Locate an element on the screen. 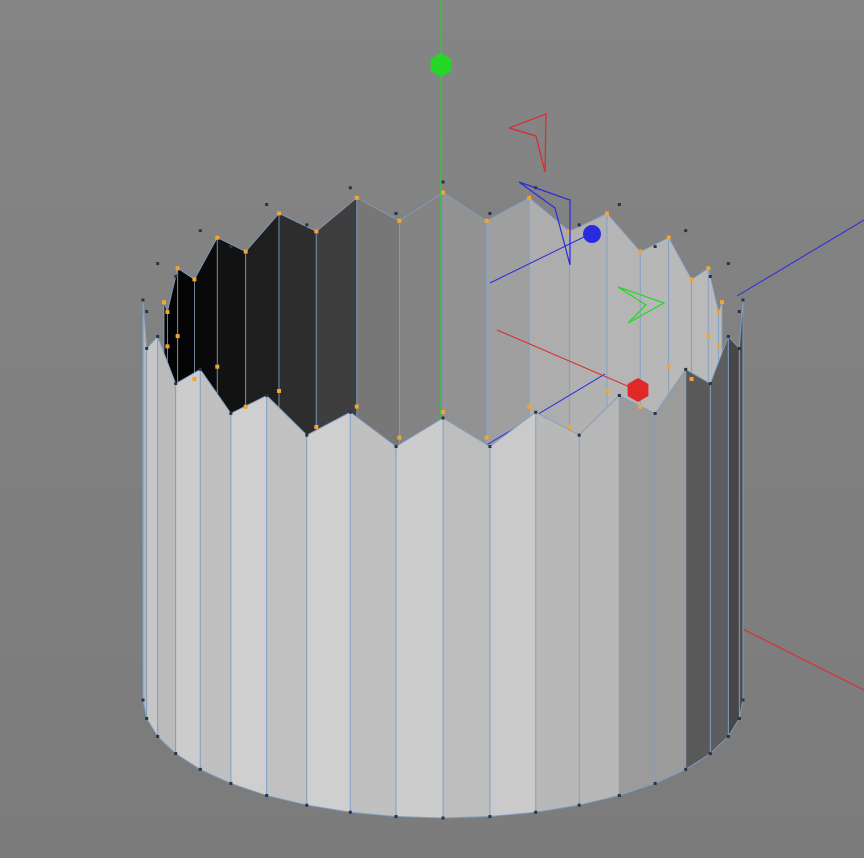 This screenshot has width=864, height=858. z-axis-handle-sphere-handle-icon is located at coordinates (592, 234).